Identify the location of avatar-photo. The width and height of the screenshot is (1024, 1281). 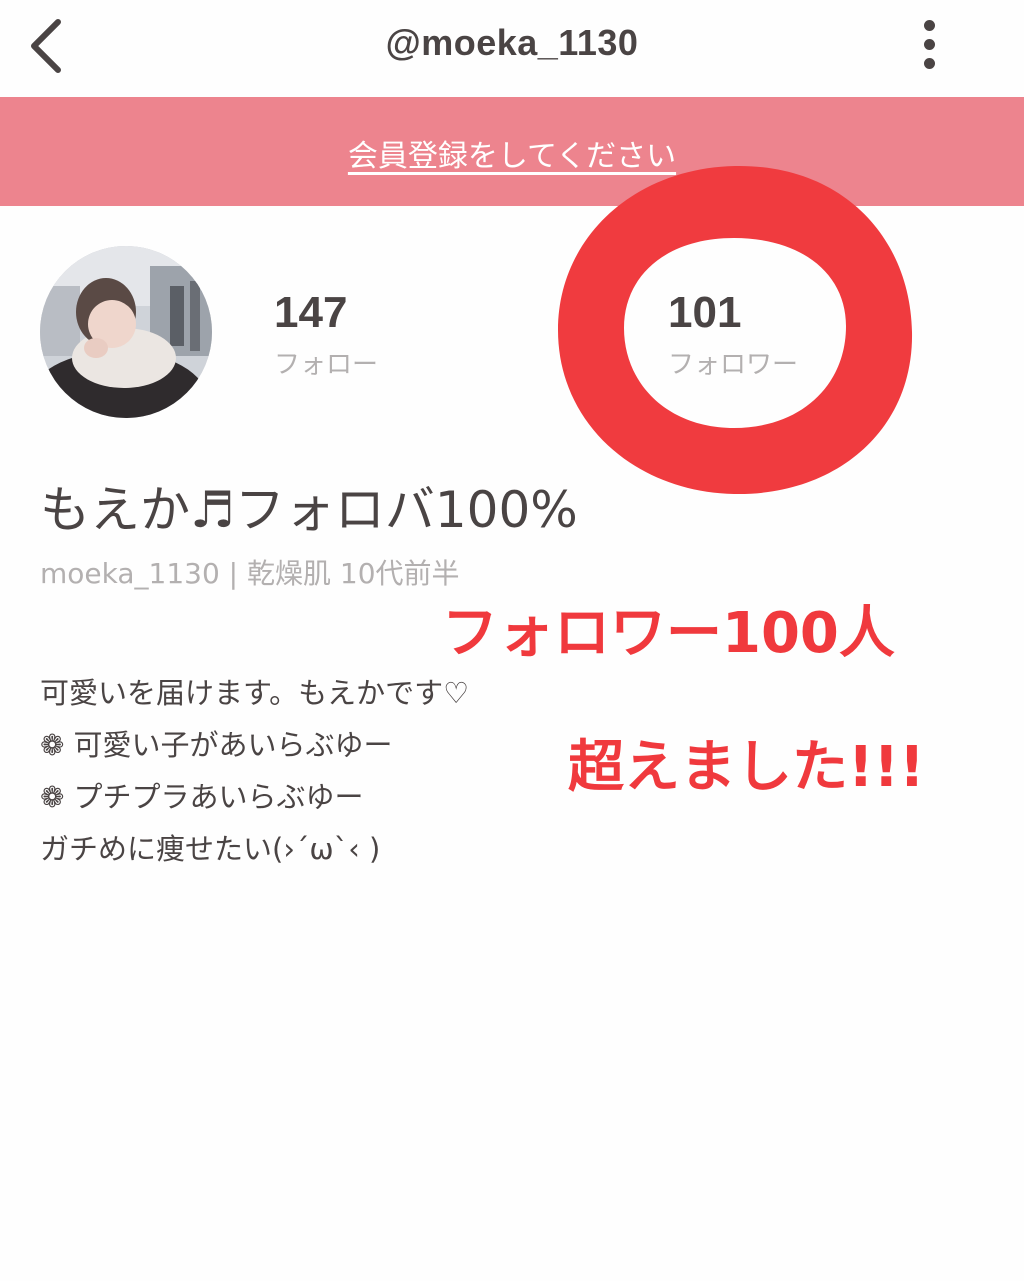
(126, 332).